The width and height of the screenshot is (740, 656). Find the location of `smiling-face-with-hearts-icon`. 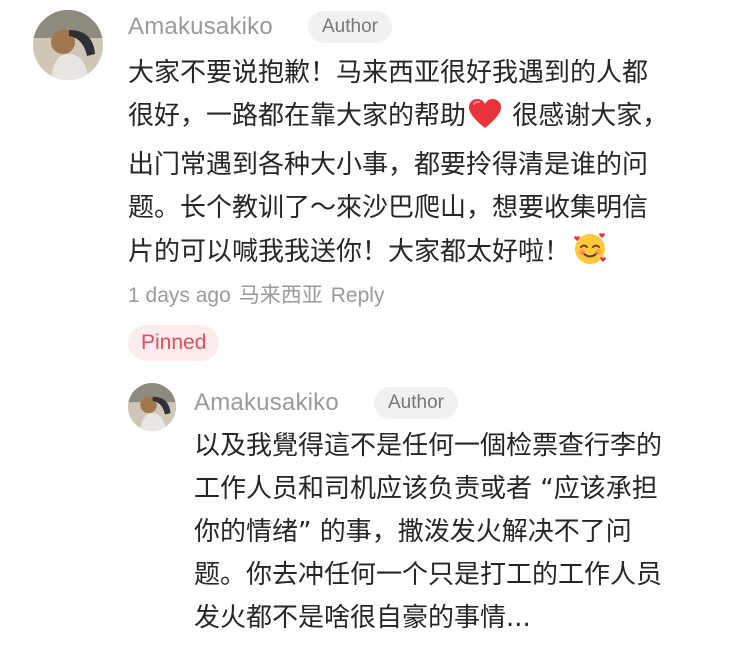

smiling-face-with-hearts-icon is located at coordinates (590, 255).